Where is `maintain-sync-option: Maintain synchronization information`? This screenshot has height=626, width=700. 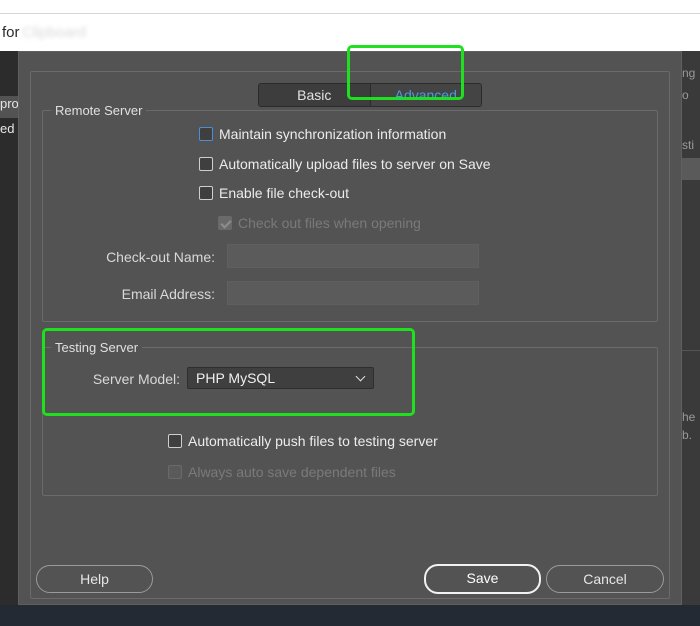 maintain-sync-option: Maintain synchronization information is located at coordinates (322, 134).